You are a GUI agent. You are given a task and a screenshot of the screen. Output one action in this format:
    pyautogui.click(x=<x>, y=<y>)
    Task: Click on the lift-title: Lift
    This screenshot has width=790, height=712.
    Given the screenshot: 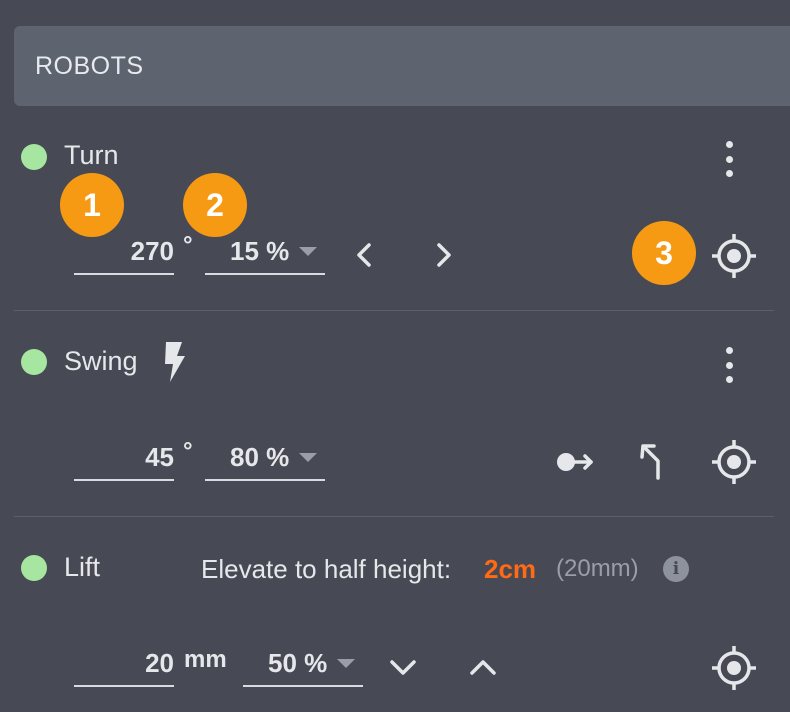 What is the action you would take?
    pyautogui.click(x=82, y=567)
    